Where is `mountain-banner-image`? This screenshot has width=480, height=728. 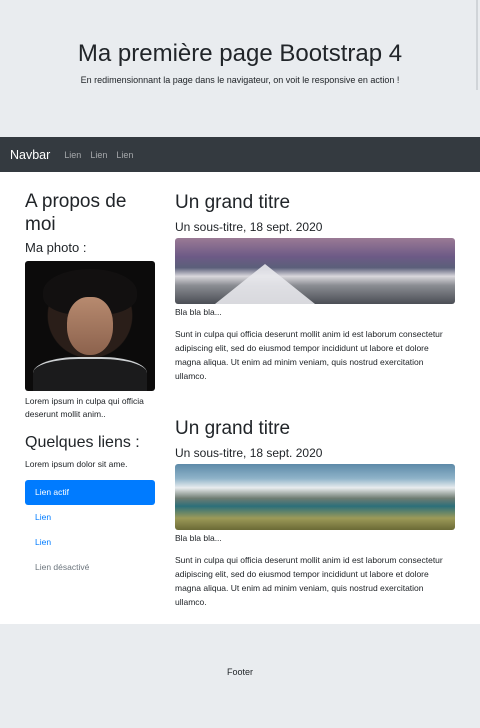 mountain-banner-image is located at coordinates (315, 271).